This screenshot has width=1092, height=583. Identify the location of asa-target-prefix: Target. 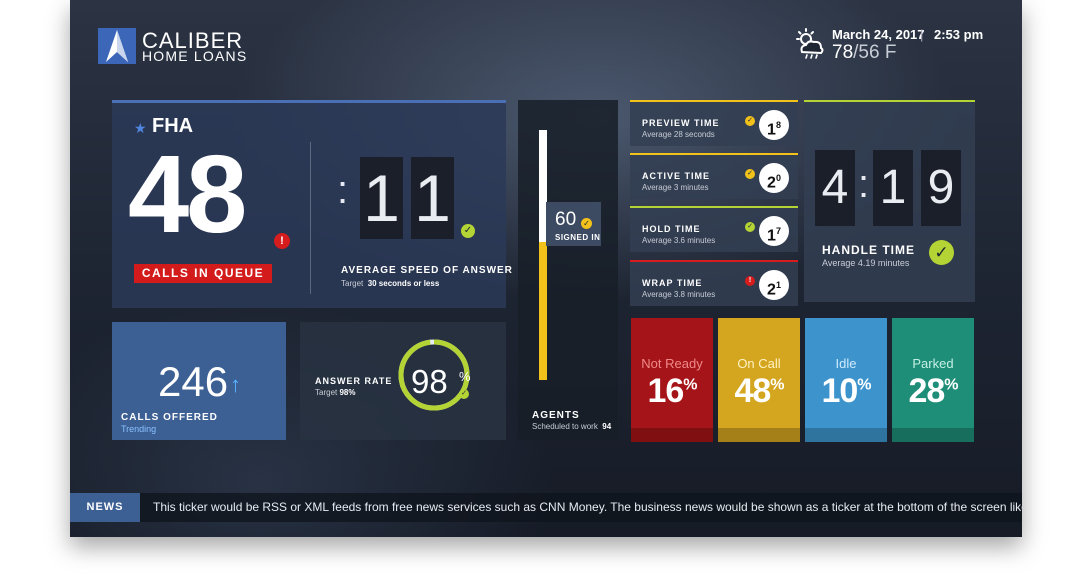
(352, 283).